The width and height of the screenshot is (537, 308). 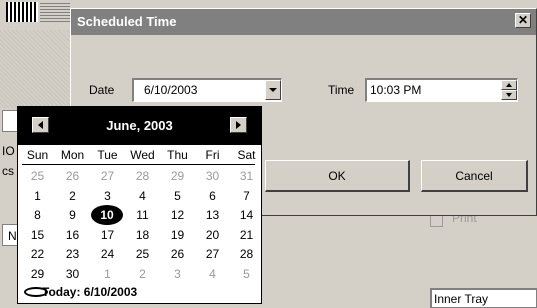 What do you see at coordinates (72, 215) in the screenshot?
I see `calendar-day: 9` at bounding box center [72, 215].